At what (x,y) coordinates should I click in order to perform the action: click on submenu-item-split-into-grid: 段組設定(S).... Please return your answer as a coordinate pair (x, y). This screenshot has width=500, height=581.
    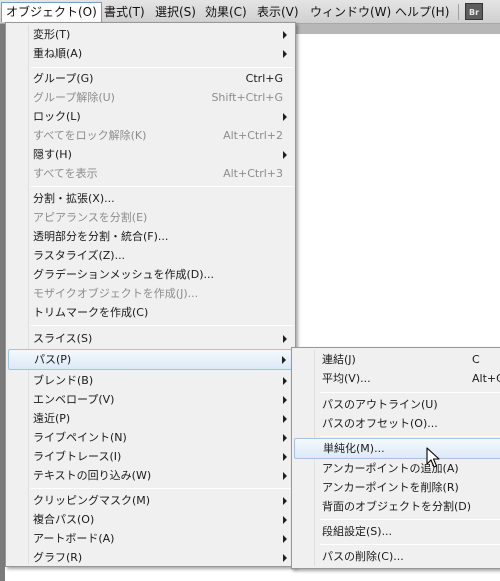
    Looking at the image, I should click on (397, 531).